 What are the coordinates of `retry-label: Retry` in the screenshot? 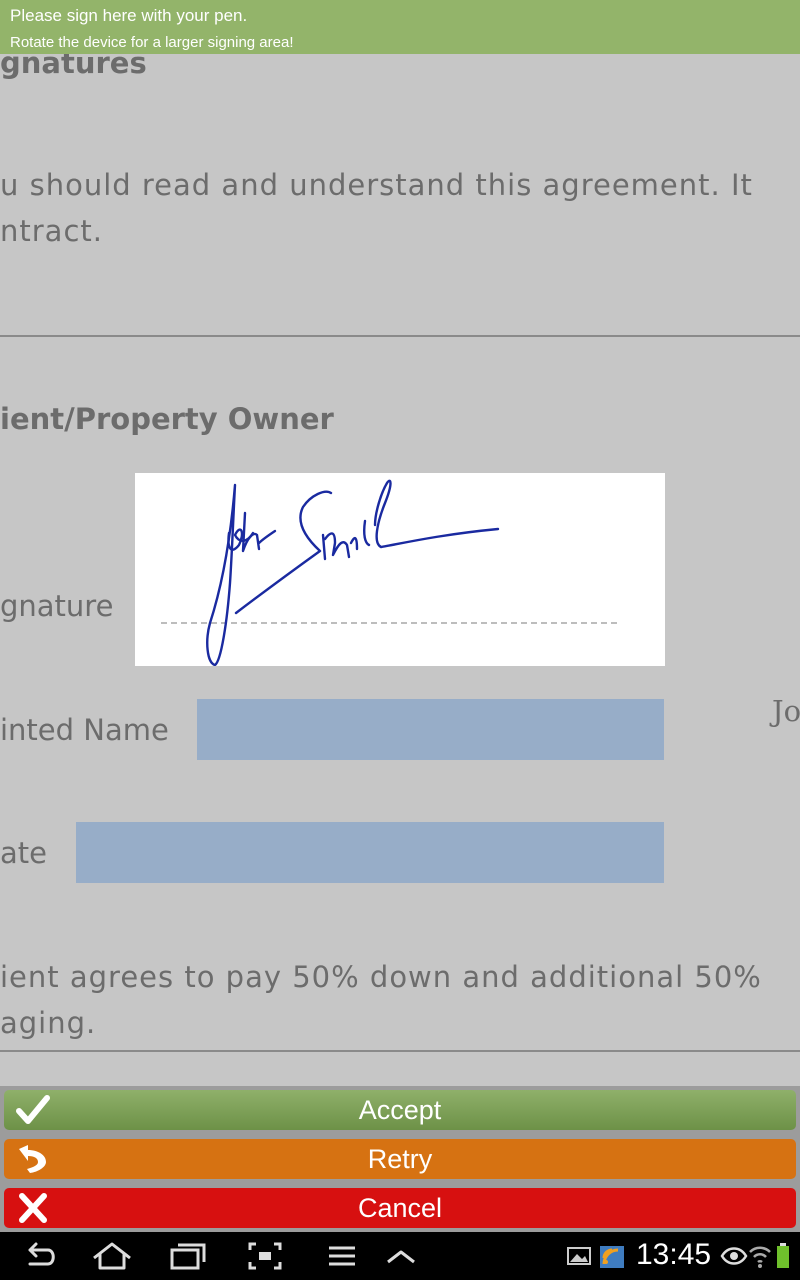 It's located at (400, 1158).